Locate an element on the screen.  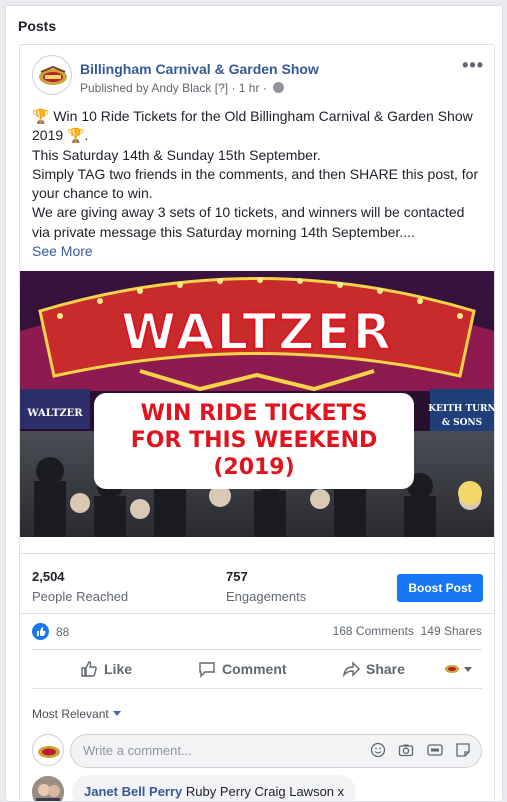
globe-icon is located at coordinates (279, 87).